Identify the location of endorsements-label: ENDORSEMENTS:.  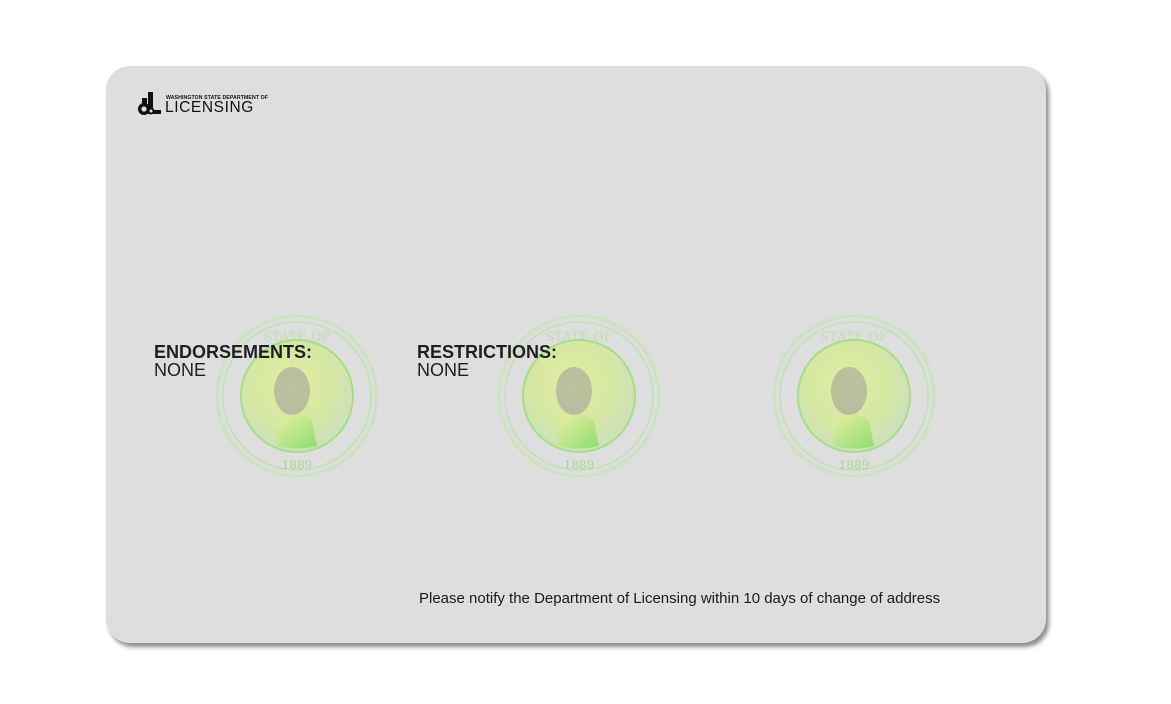
(233, 352).